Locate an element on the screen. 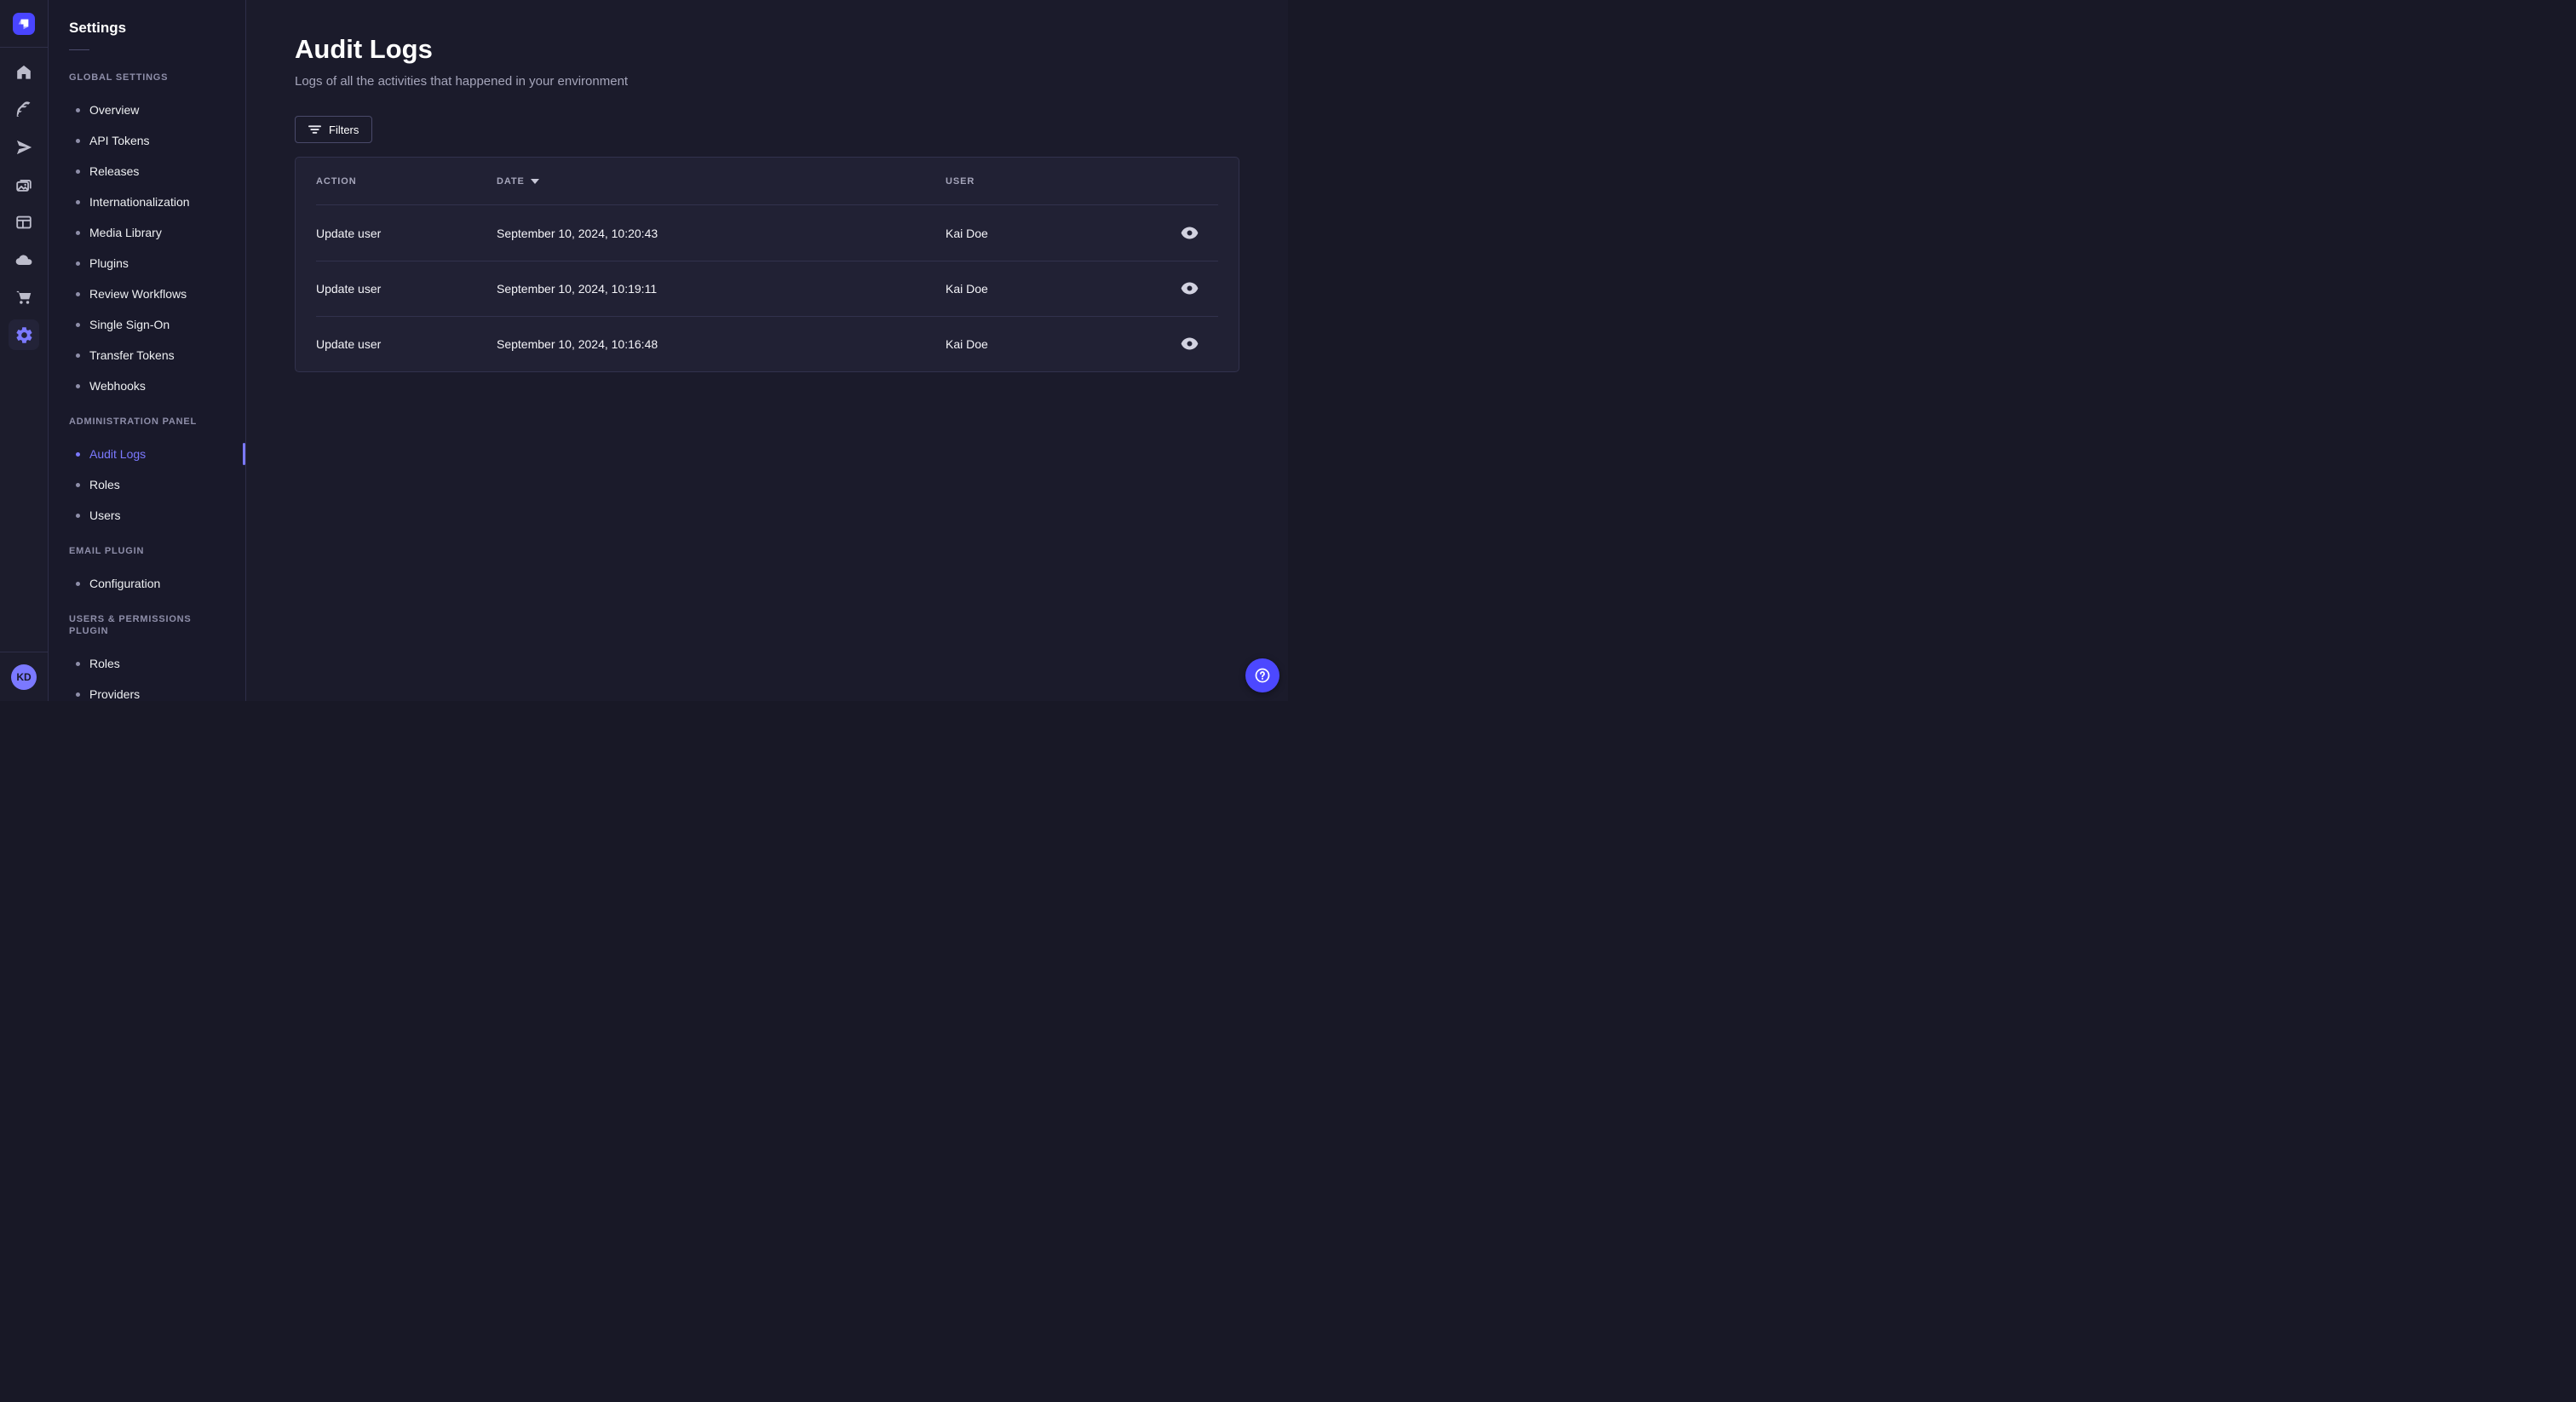 This screenshot has height=1402, width=2576. sidebar-item-label: Audit Logs is located at coordinates (118, 454).